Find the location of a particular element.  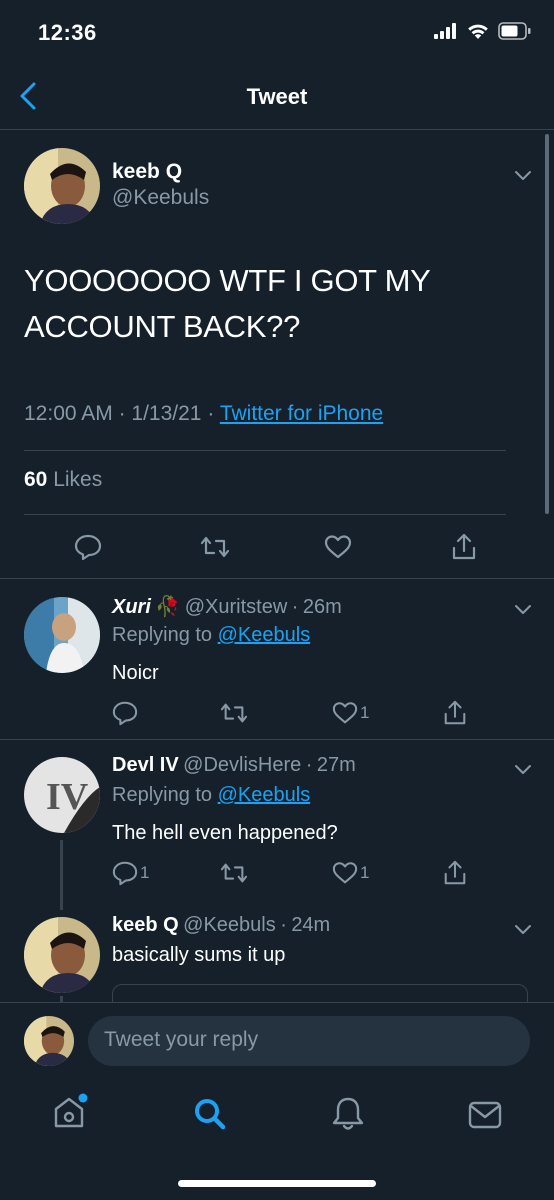

reply-author-handle: @Keebuls is located at coordinates (229, 925).